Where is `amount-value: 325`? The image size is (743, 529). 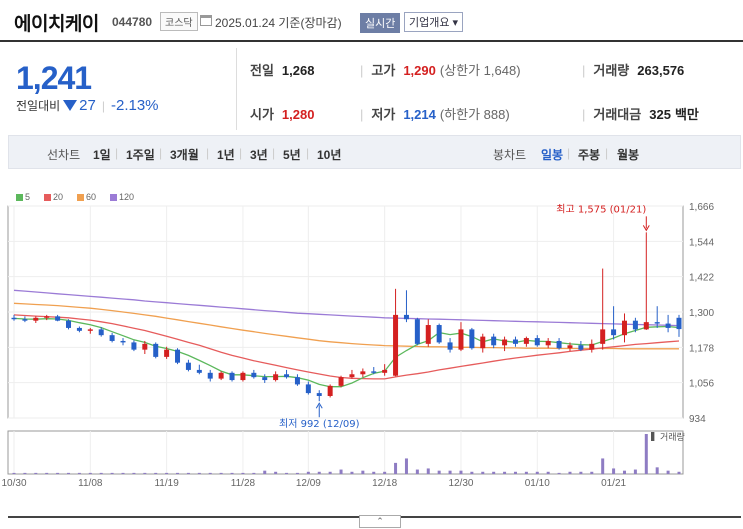 amount-value: 325 is located at coordinates (660, 114).